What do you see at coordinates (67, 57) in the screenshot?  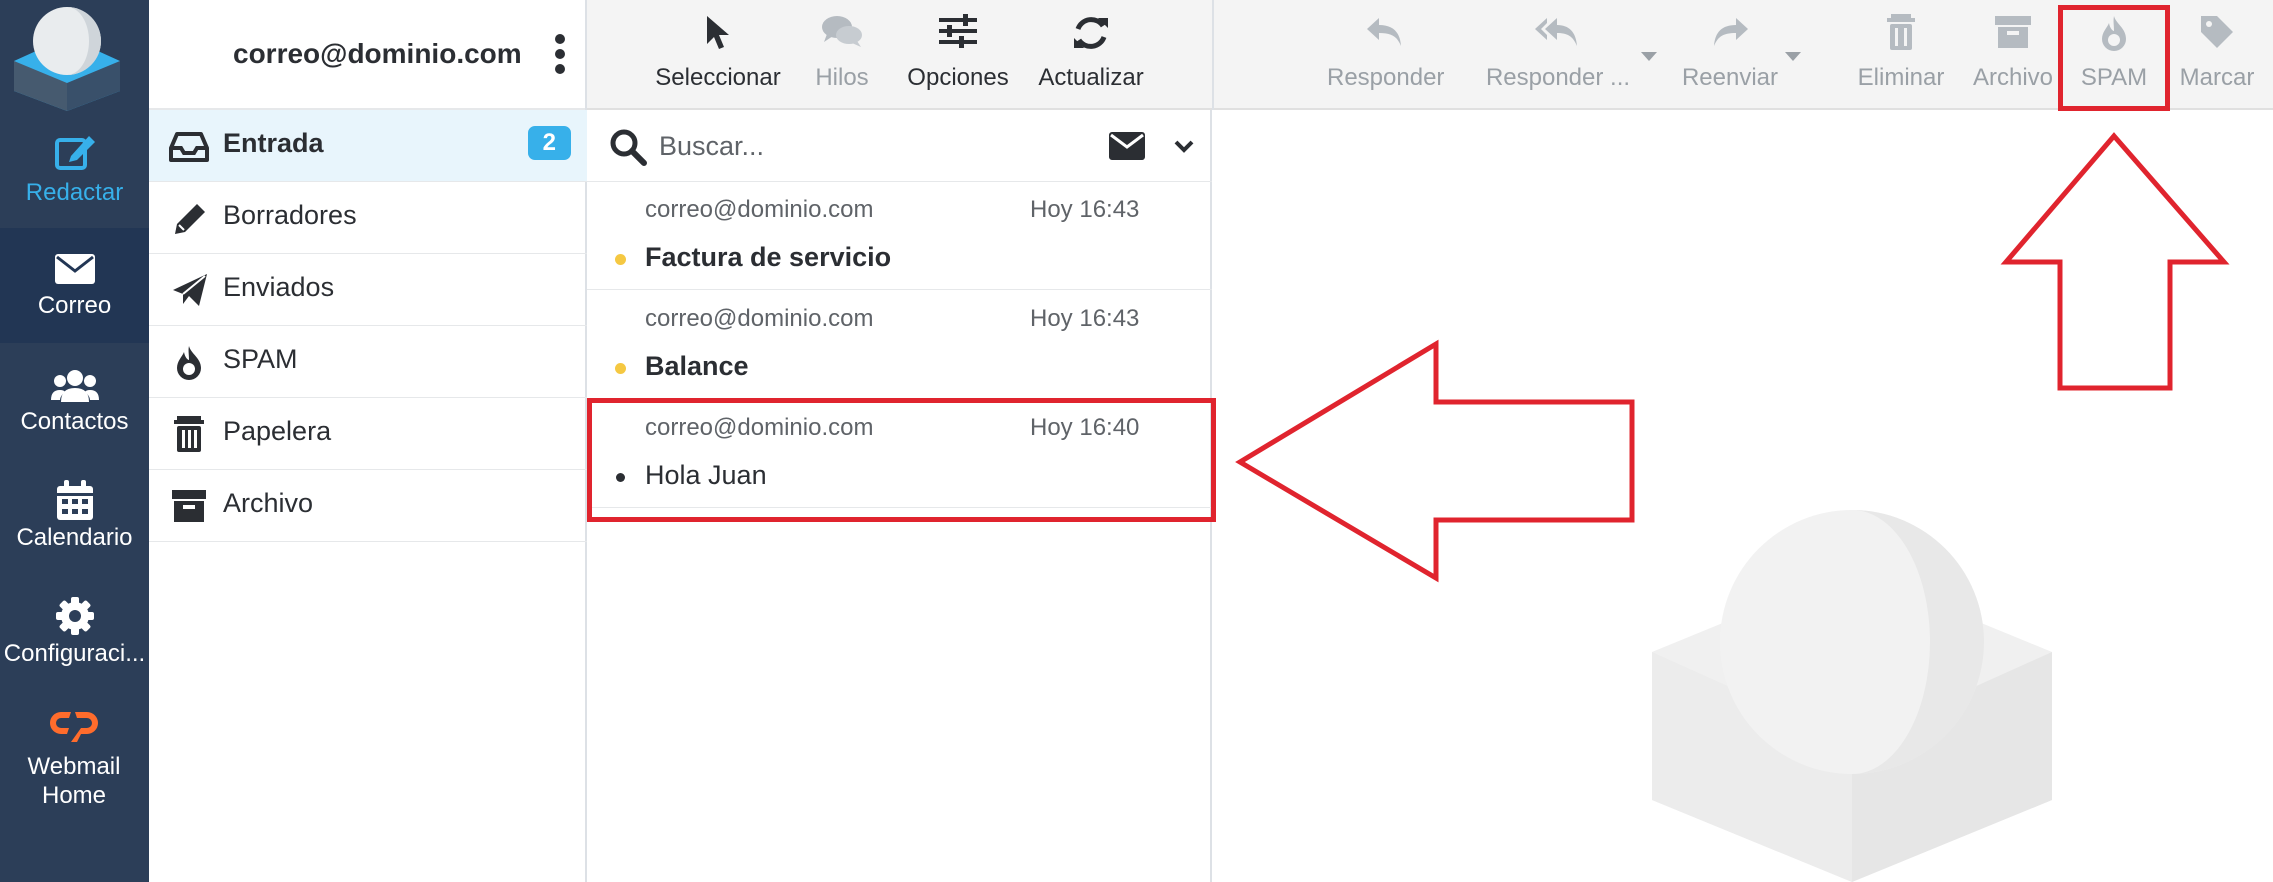 I see `roundcube-logo` at bounding box center [67, 57].